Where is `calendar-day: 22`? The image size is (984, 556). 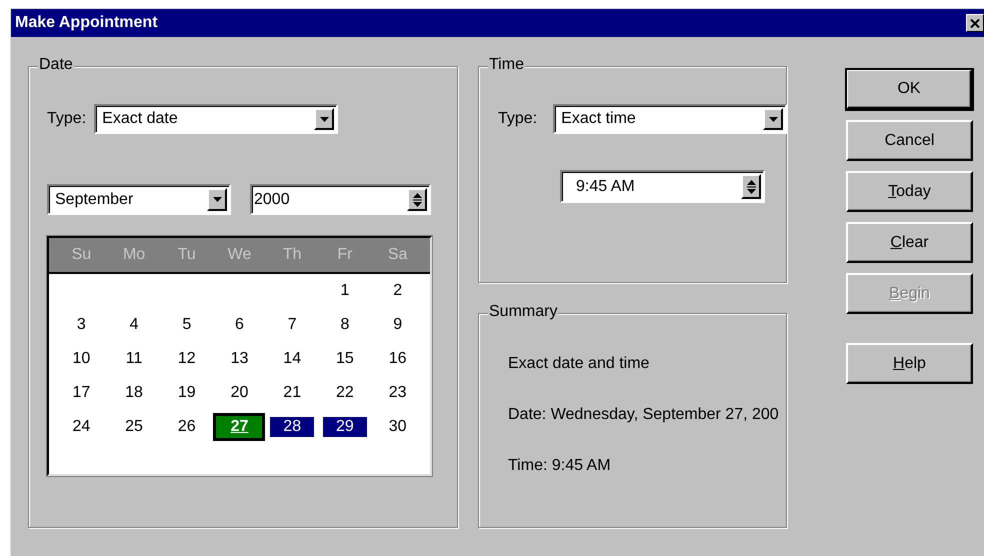 calendar-day: 22 is located at coordinates (345, 393).